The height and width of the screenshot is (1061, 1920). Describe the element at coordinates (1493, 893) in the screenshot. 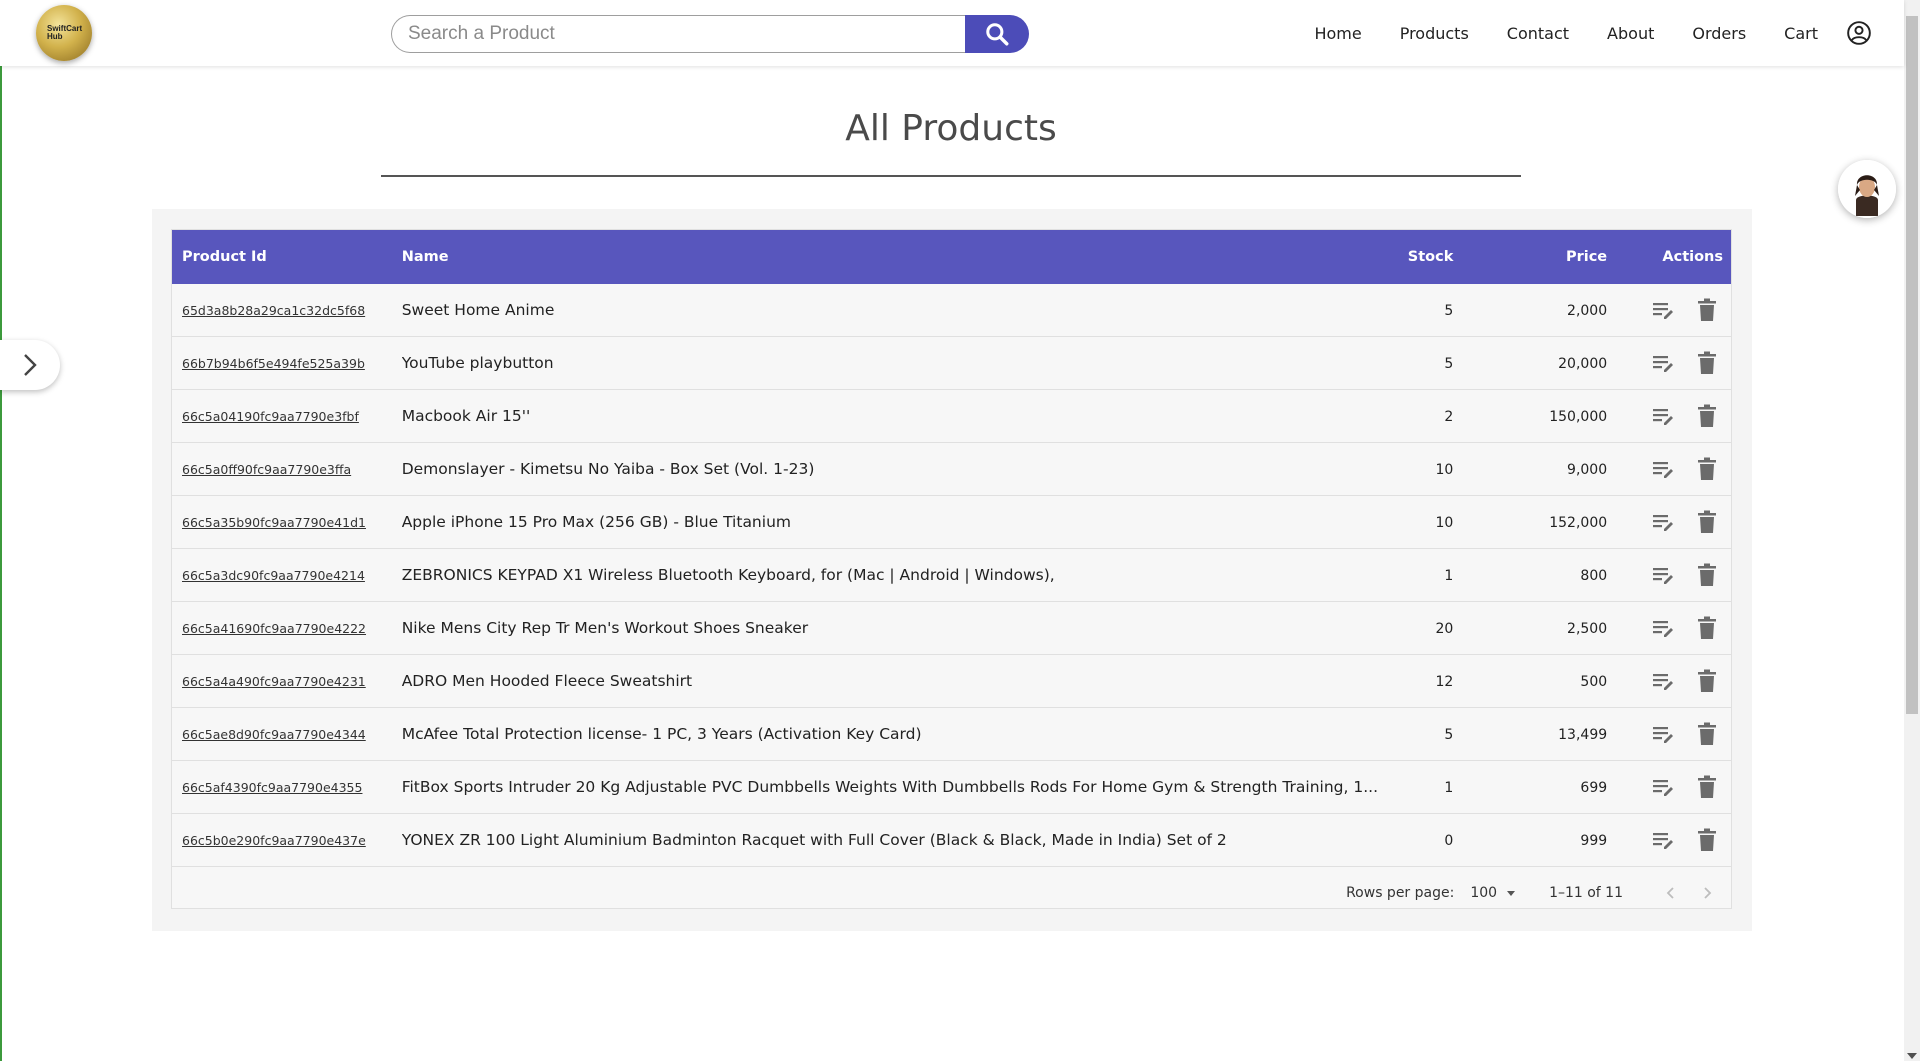

I see `rows-per-page-select: 100` at that location.